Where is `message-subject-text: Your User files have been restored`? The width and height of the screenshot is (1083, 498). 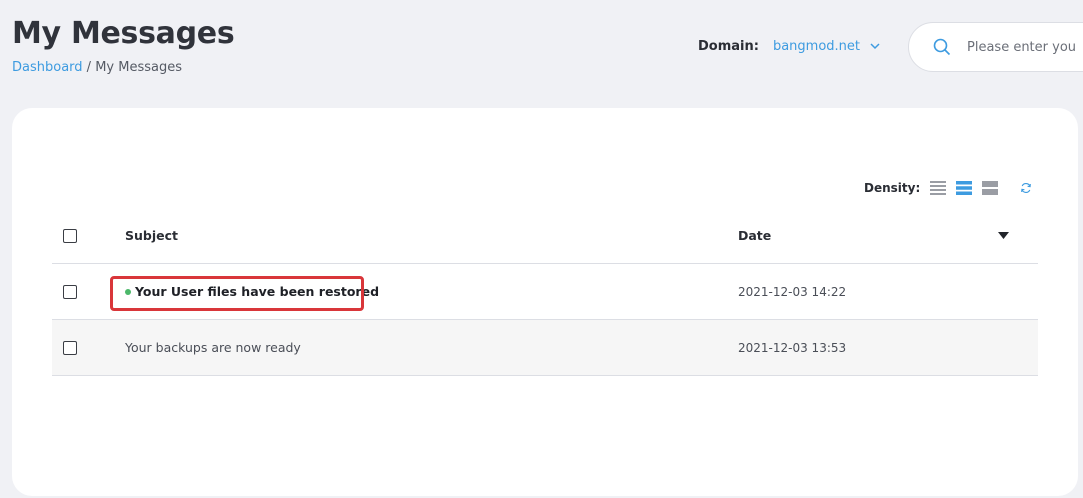
message-subject-text: Your User files have been restored is located at coordinates (257, 291).